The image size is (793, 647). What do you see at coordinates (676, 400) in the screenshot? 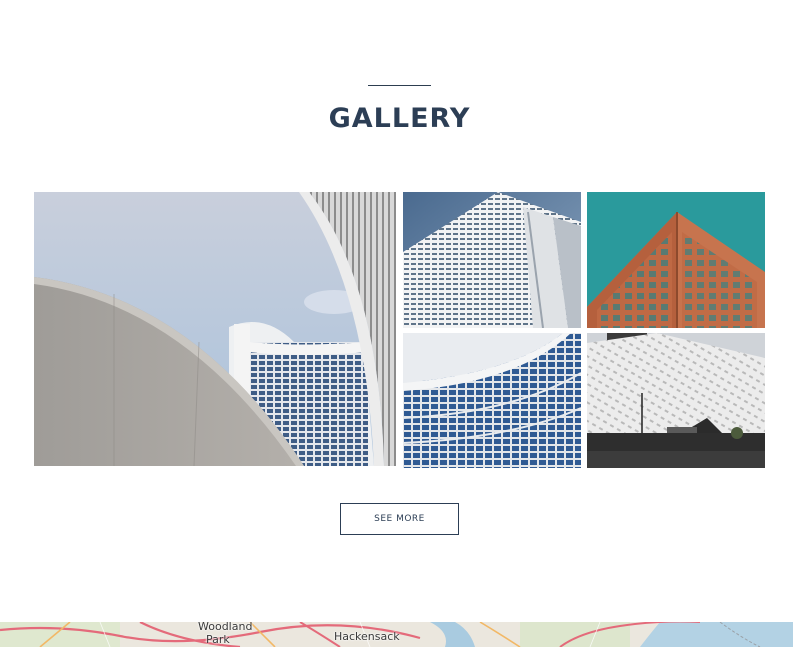
I see `gallery-photo-lattice-museum` at bounding box center [676, 400].